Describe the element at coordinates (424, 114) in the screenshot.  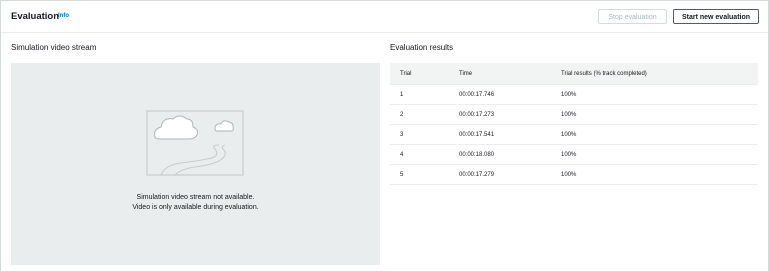
I see `trial-cell: 2` at that location.